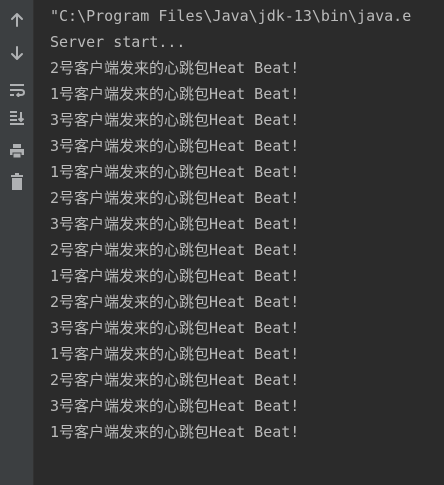  Describe the element at coordinates (17, 182) in the screenshot. I see `trash-icon` at that location.